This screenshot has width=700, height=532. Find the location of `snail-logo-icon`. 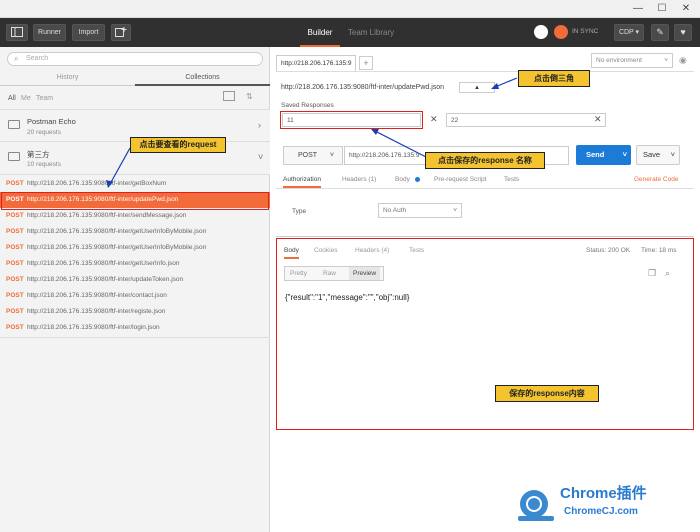

snail-logo-icon is located at coordinates (536, 505).